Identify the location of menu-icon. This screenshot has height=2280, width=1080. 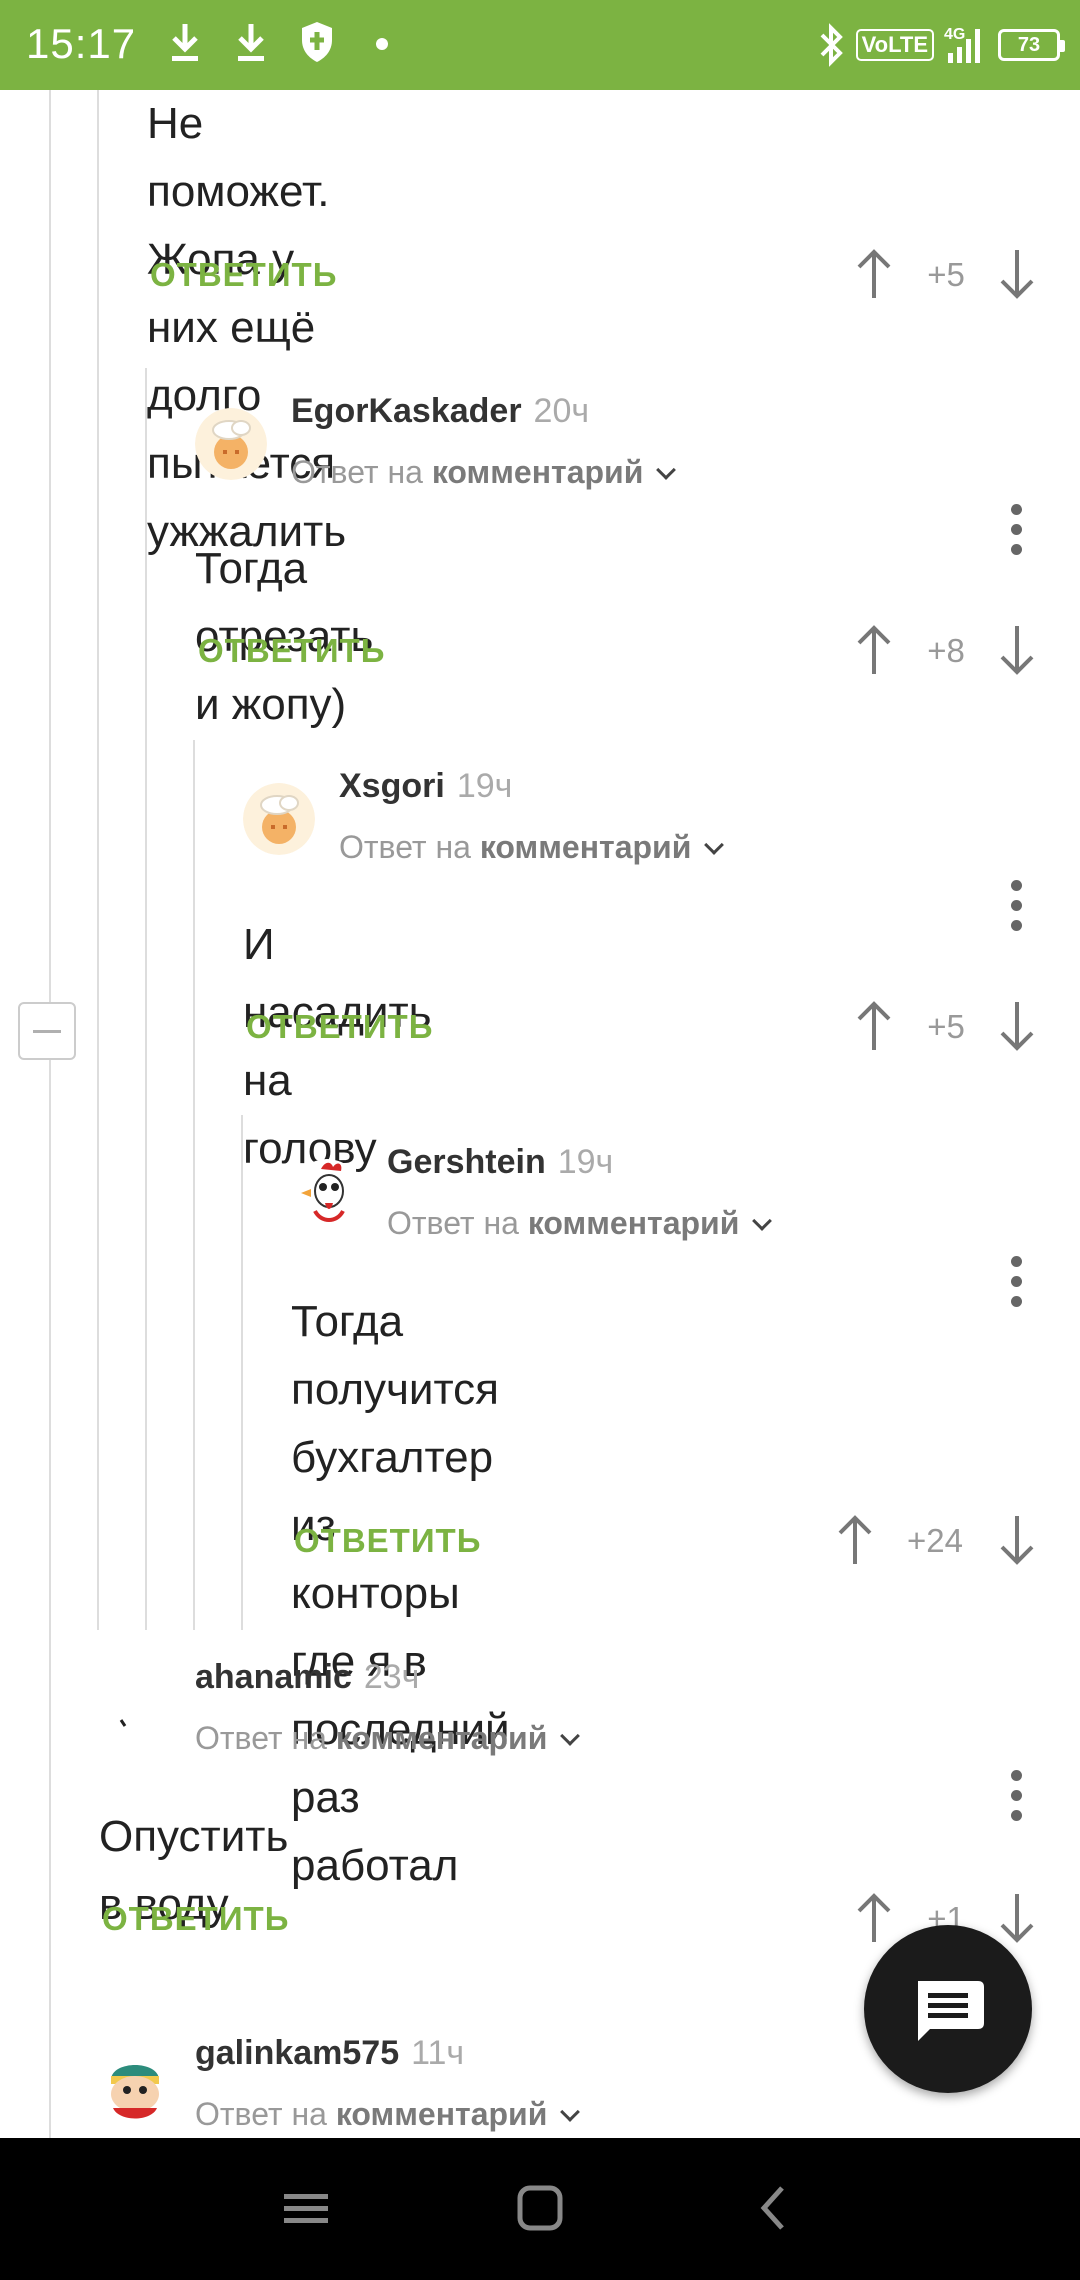
(306, 2208).